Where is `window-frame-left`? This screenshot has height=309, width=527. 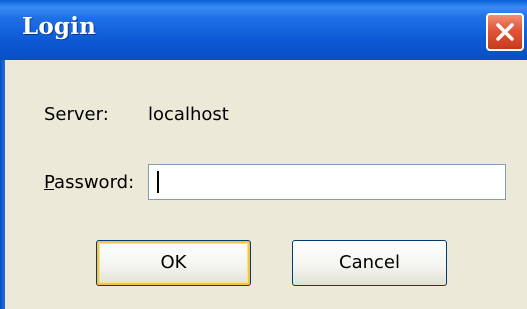
window-frame-left is located at coordinates (2, 184).